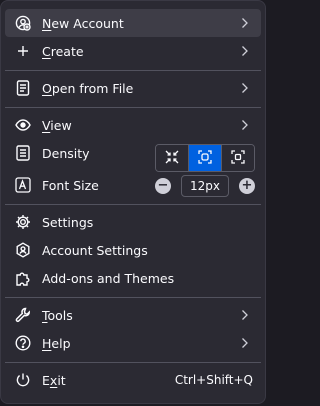 This screenshot has width=320, height=406. Describe the element at coordinates (23, 51) in the screenshot. I see `plus-icon` at that location.